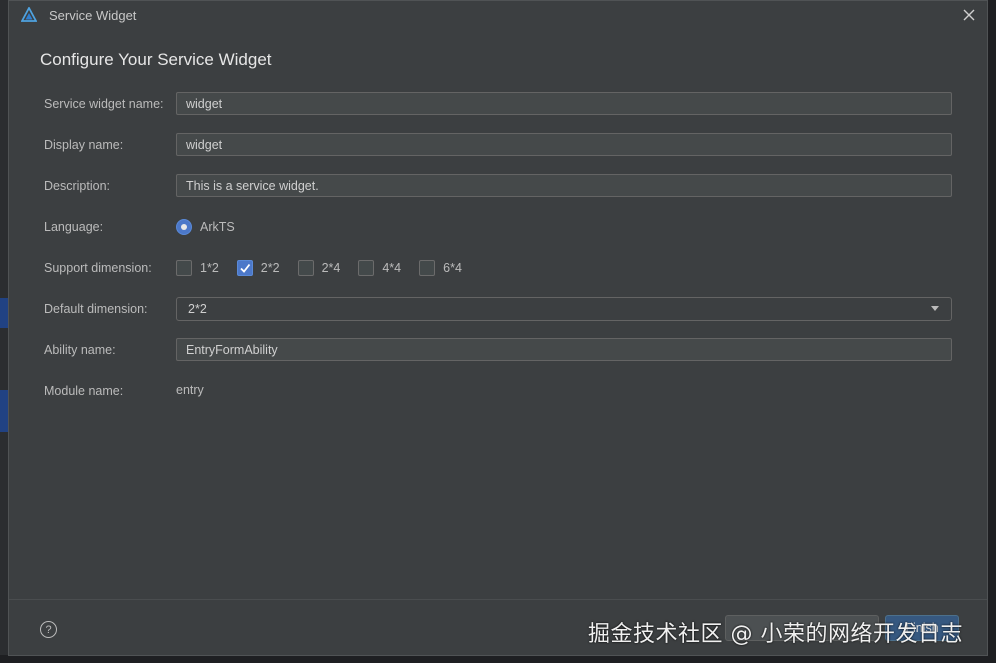 The width and height of the screenshot is (996, 663). Describe the element at coordinates (184, 227) in the screenshot. I see `radio-selected-icon` at that location.